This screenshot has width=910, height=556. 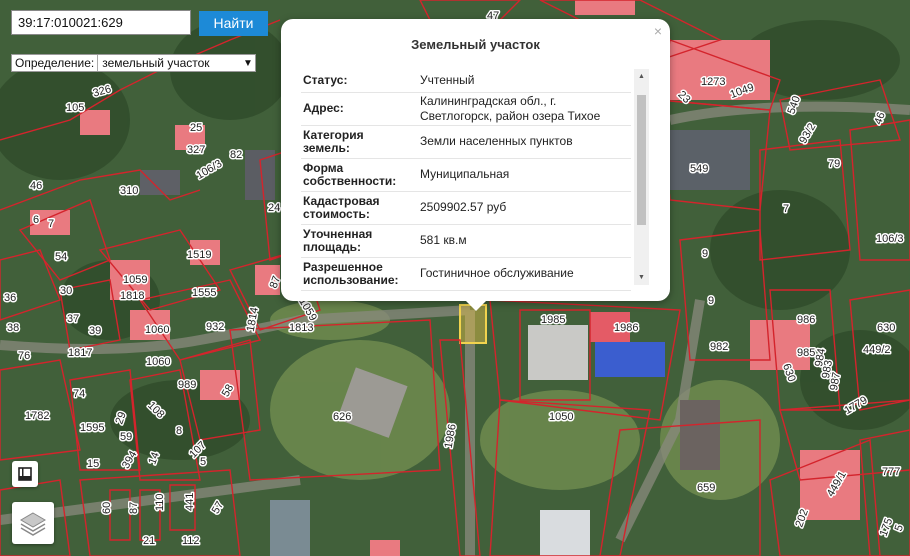 I want to click on parcel-label: 5, so click(x=203, y=462).